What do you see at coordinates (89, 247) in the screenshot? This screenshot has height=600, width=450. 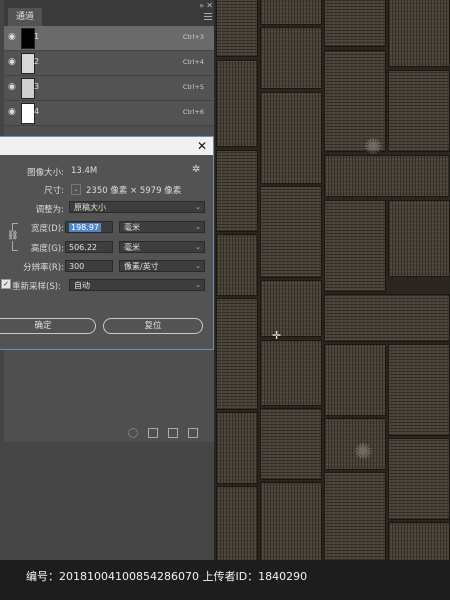 I see `height-input: 506.22` at bounding box center [89, 247].